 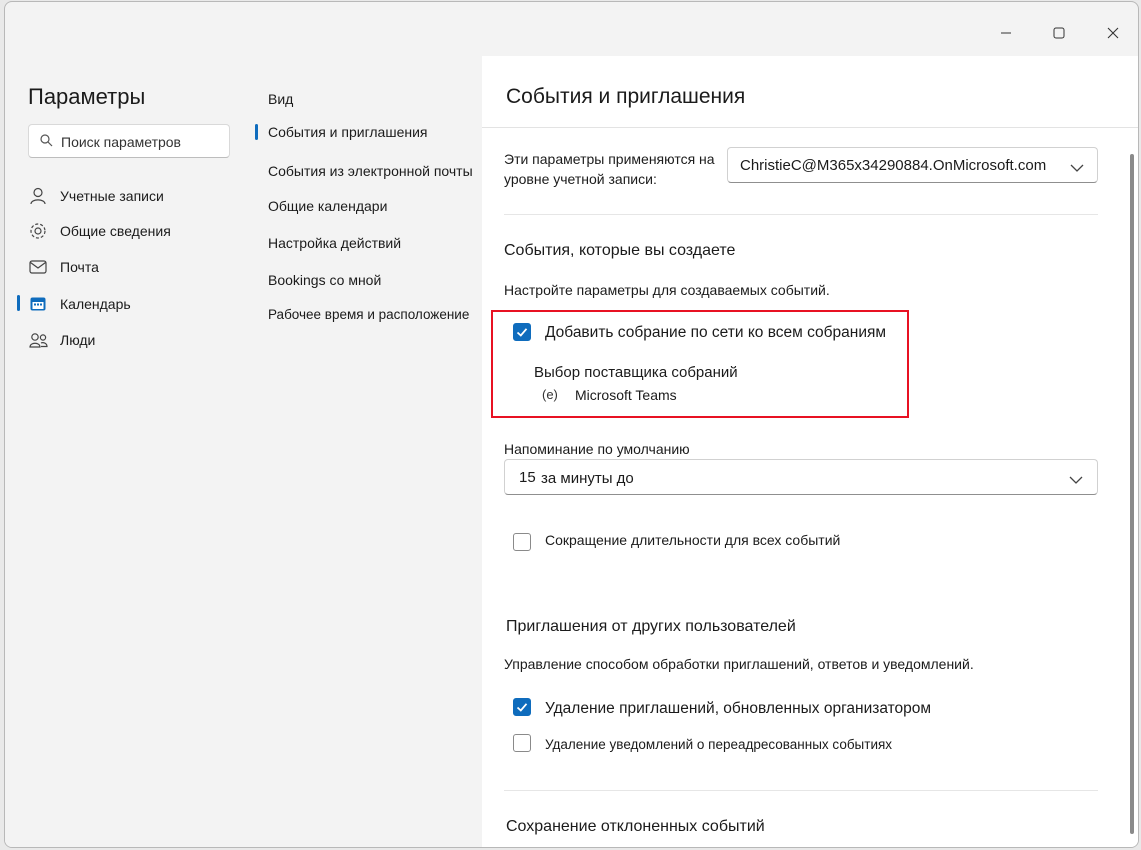 What do you see at coordinates (693, 540) in the screenshot?
I see `shorten-events-label: Сокращение длительности для всех событий` at bounding box center [693, 540].